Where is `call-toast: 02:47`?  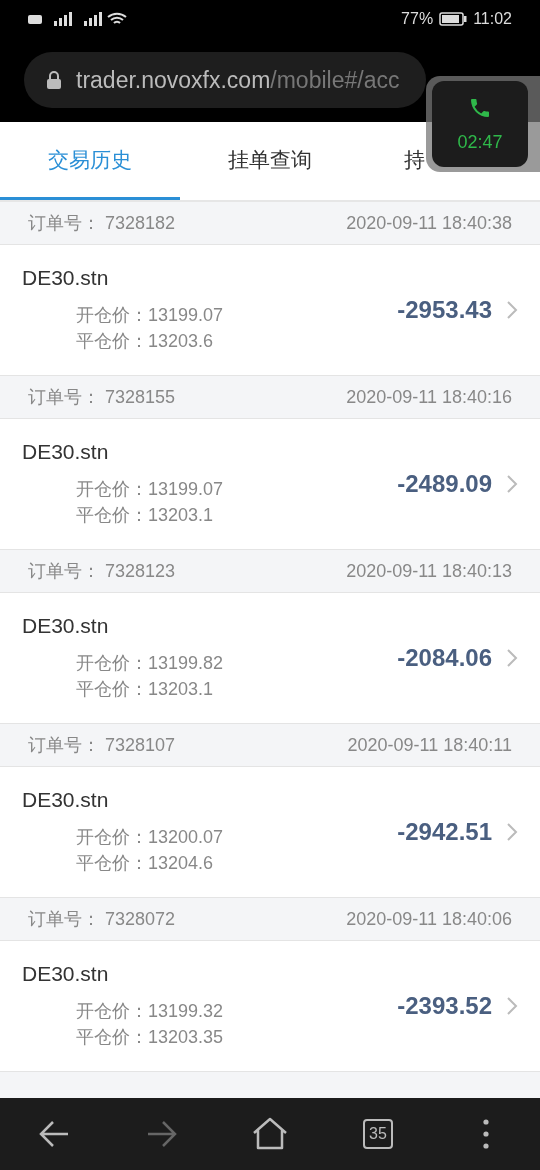
call-toast: 02:47 is located at coordinates (483, 124).